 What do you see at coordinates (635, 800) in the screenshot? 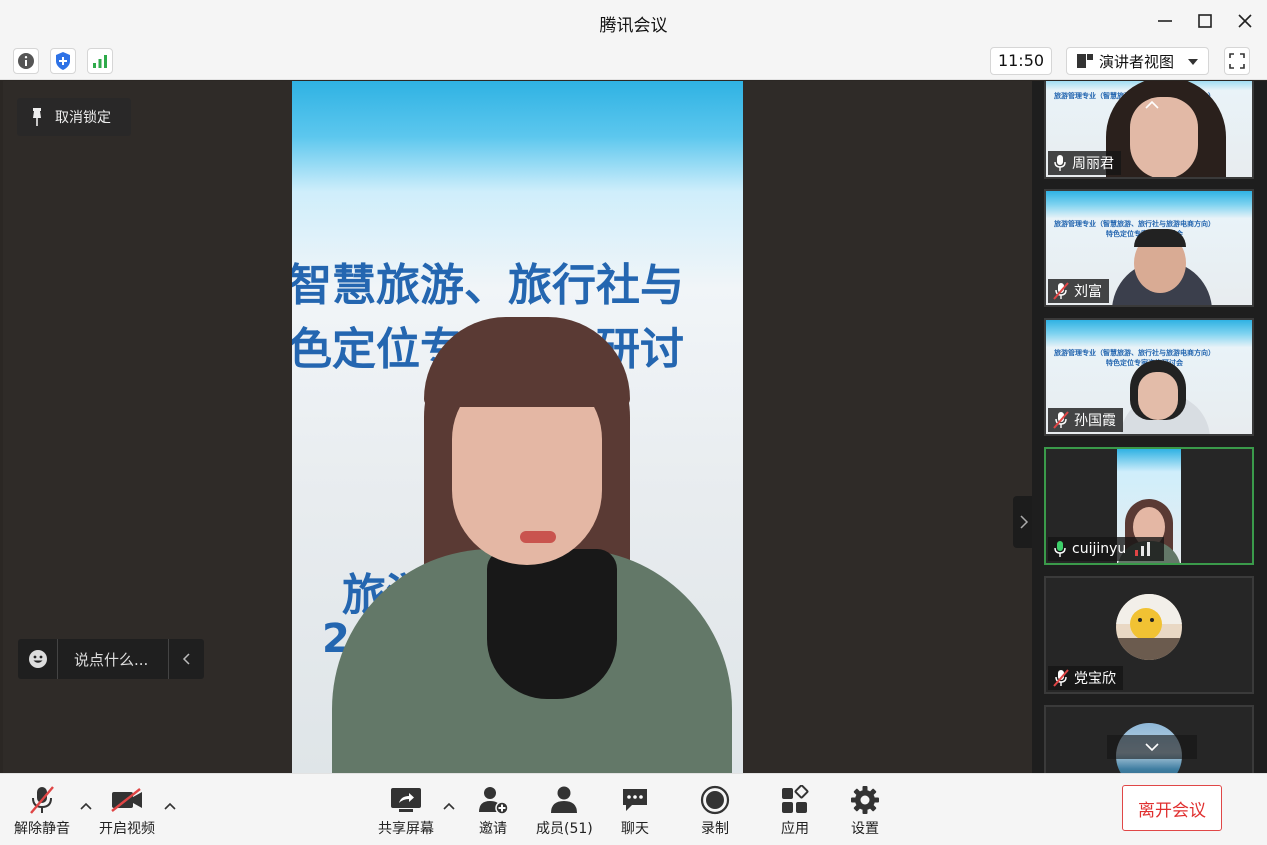
I see `chat-bubble-icon` at bounding box center [635, 800].